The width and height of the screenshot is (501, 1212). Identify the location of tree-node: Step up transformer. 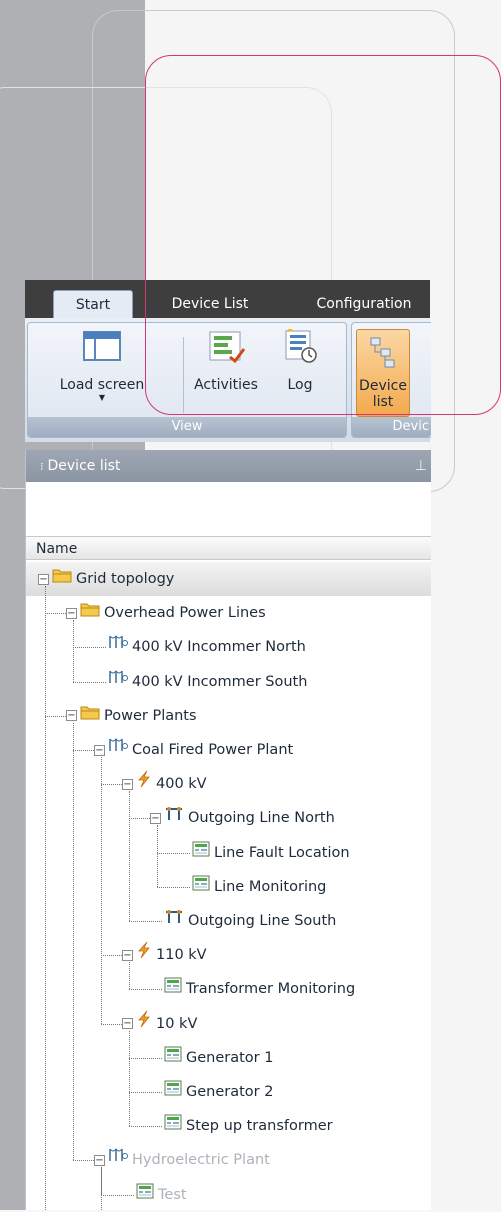
(241, 1126).